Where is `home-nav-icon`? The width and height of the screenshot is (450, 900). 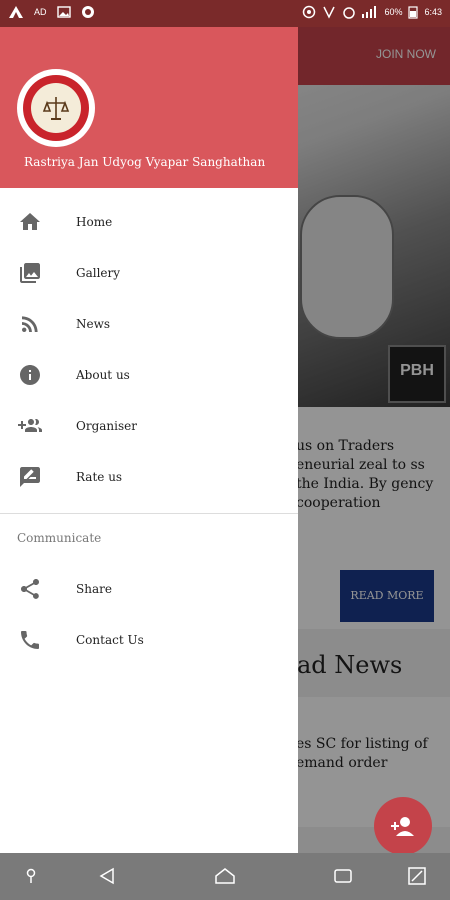
home-nav-icon is located at coordinates (225, 876).